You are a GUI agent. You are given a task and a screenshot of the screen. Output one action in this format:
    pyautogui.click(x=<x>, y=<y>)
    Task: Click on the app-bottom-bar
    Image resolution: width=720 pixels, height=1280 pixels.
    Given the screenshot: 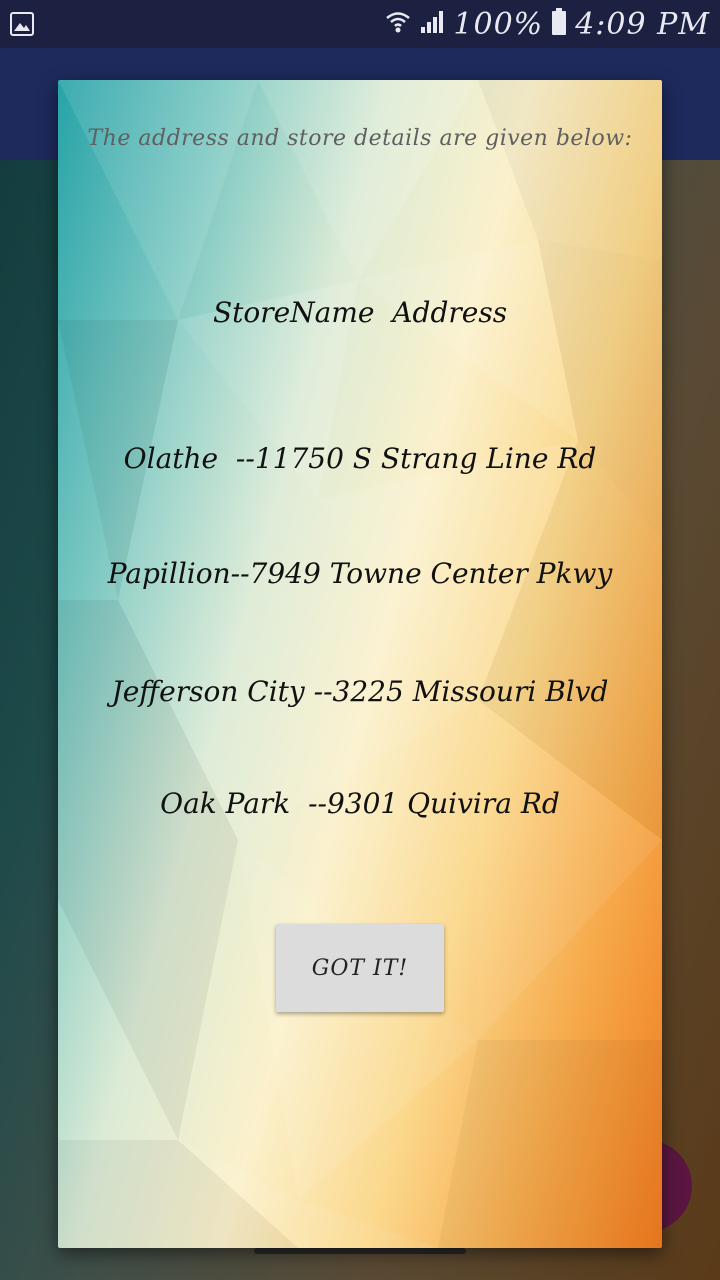 What is the action you would take?
    pyautogui.click(x=360, y=1251)
    